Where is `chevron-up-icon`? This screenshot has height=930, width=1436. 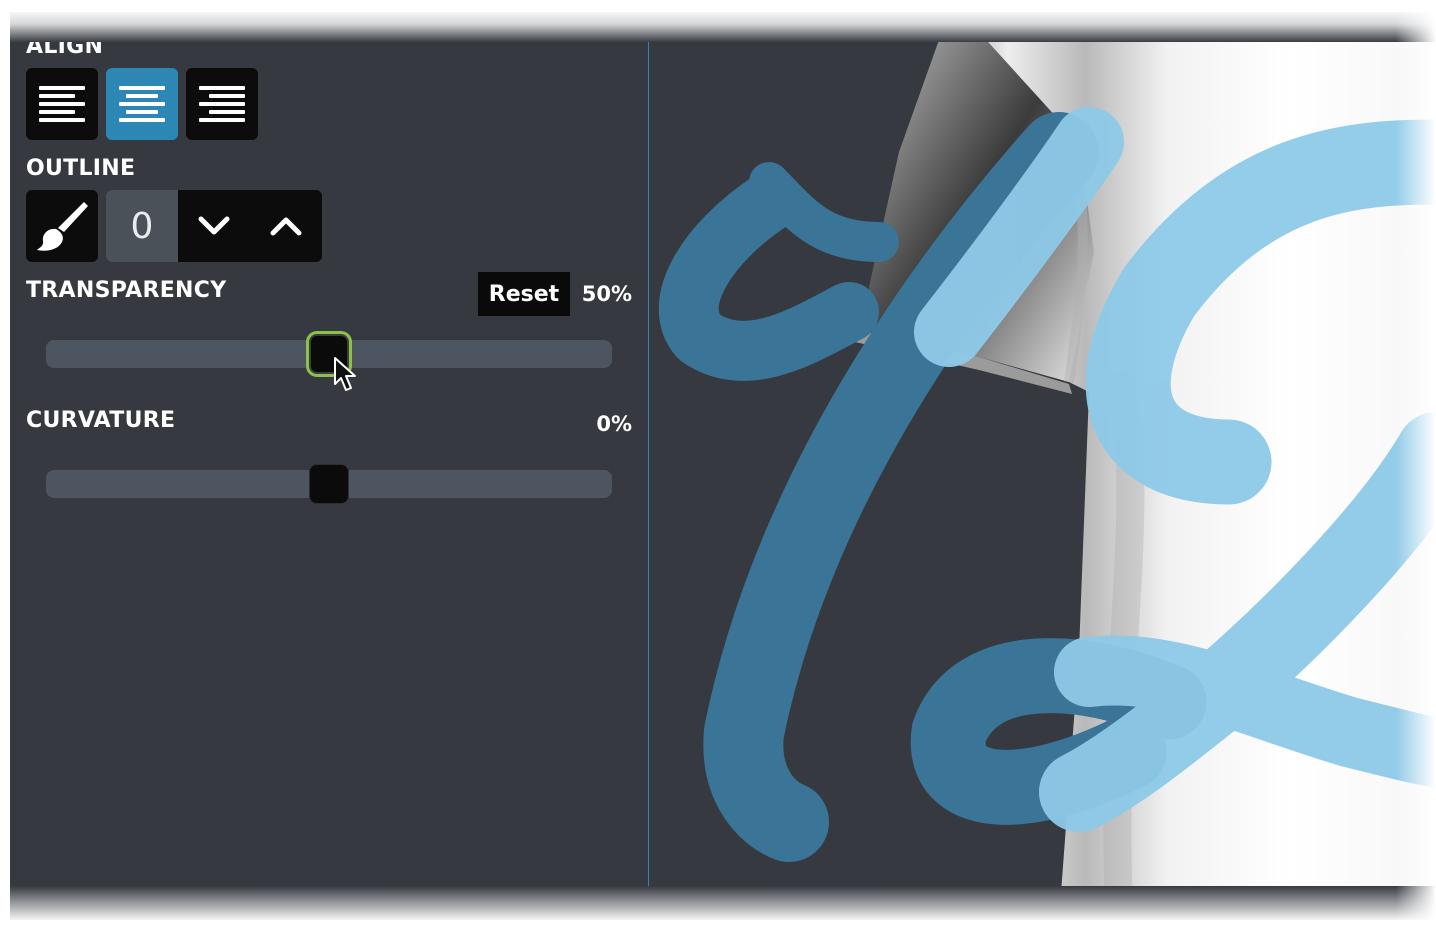 chevron-up-icon is located at coordinates (286, 226).